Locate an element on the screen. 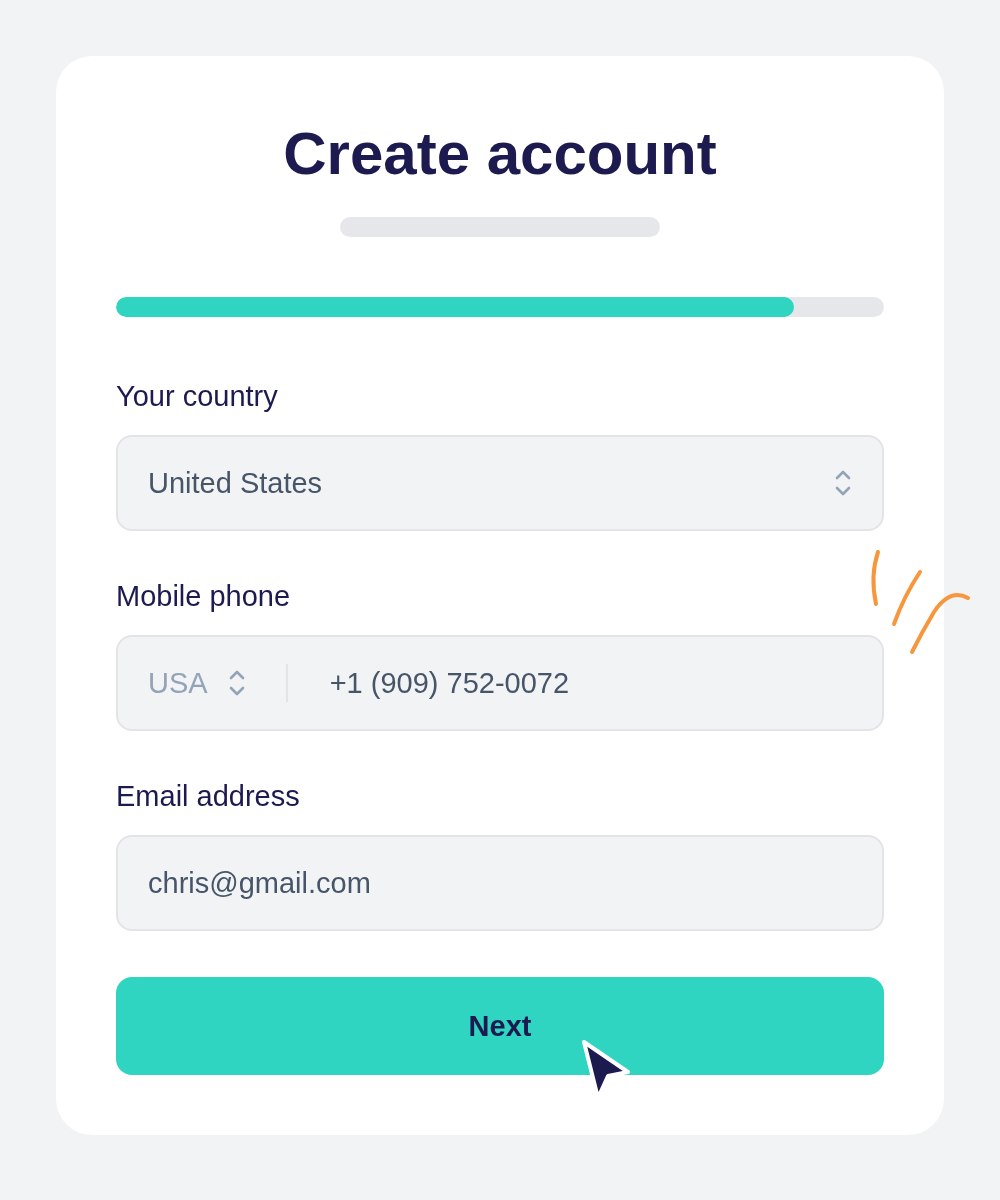 Image resolution: width=1000 pixels, height=1200 pixels. field-label: Your country is located at coordinates (197, 396).